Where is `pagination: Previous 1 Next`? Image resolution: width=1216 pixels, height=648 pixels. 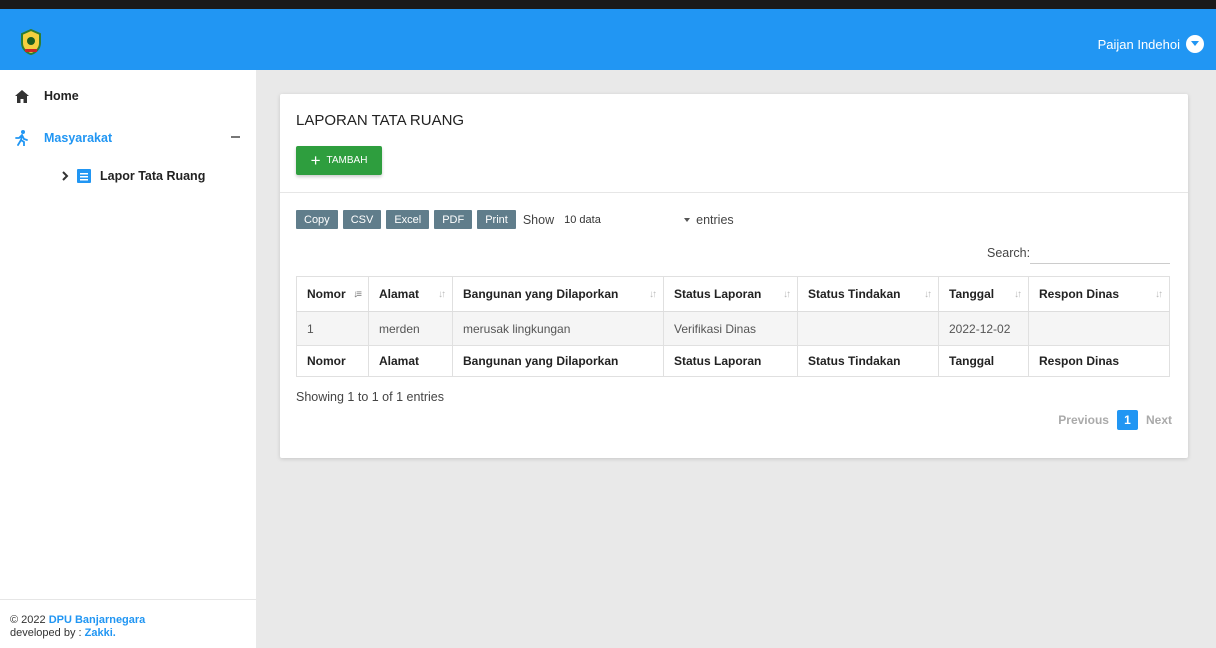
pagination: Previous 1 Next is located at coordinates (1115, 420).